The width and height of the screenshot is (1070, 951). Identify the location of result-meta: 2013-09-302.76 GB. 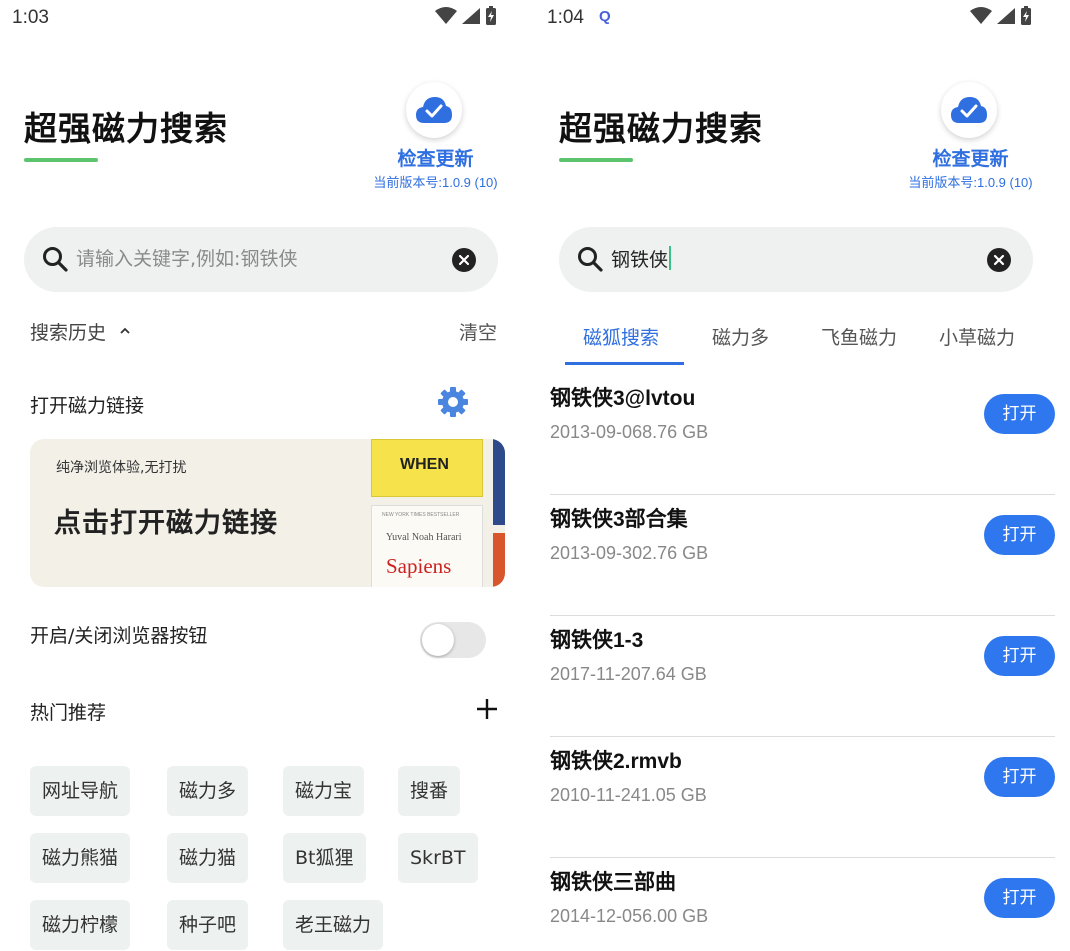
(629, 553).